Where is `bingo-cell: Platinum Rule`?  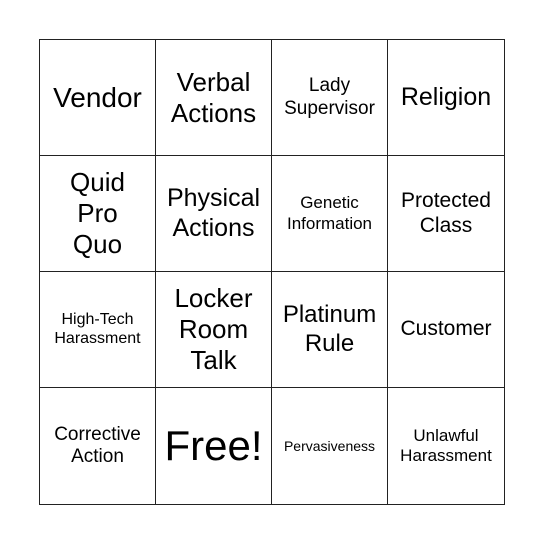 bingo-cell: Platinum Rule is located at coordinates (330, 330).